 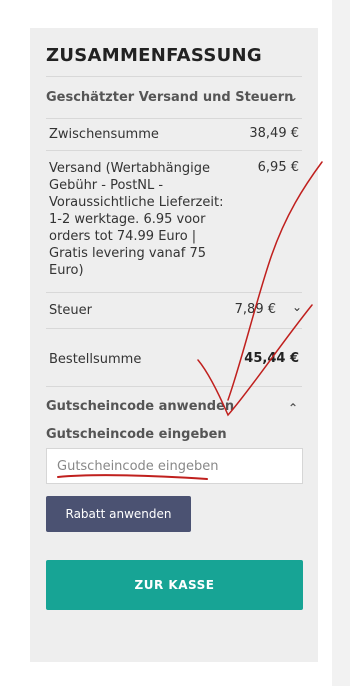 I want to click on coupon-input, so click(x=174, y=466).